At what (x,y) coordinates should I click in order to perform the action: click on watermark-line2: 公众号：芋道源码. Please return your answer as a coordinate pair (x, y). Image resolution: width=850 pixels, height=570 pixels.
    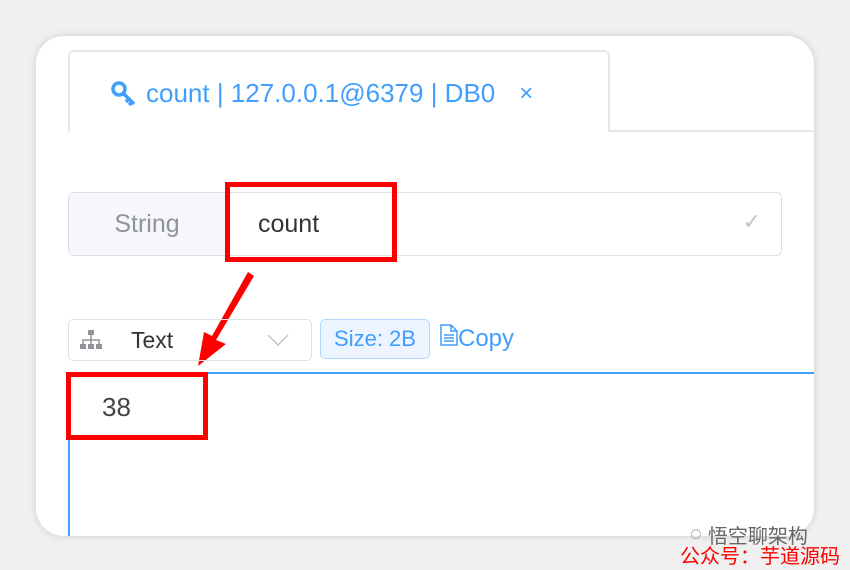
    Looking at the image, I should click on (760, 557).